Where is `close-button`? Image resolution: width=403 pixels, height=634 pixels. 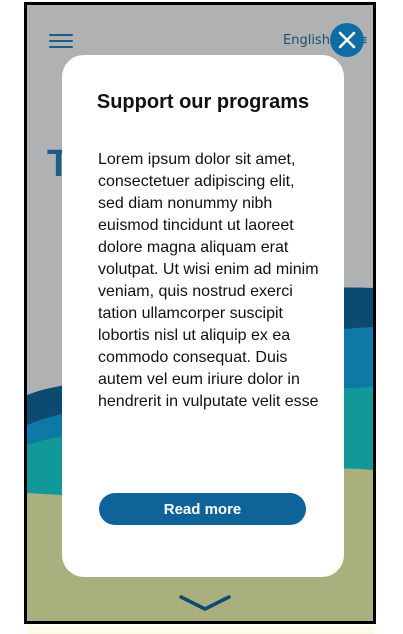 close-button is located at coordinates (347, 40).